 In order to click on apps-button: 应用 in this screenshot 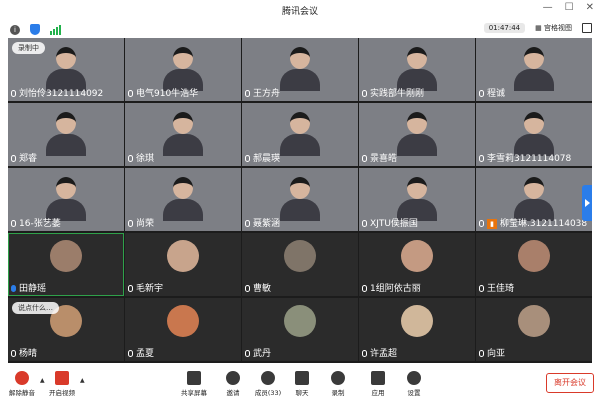, I will do `click(378, 384)`.